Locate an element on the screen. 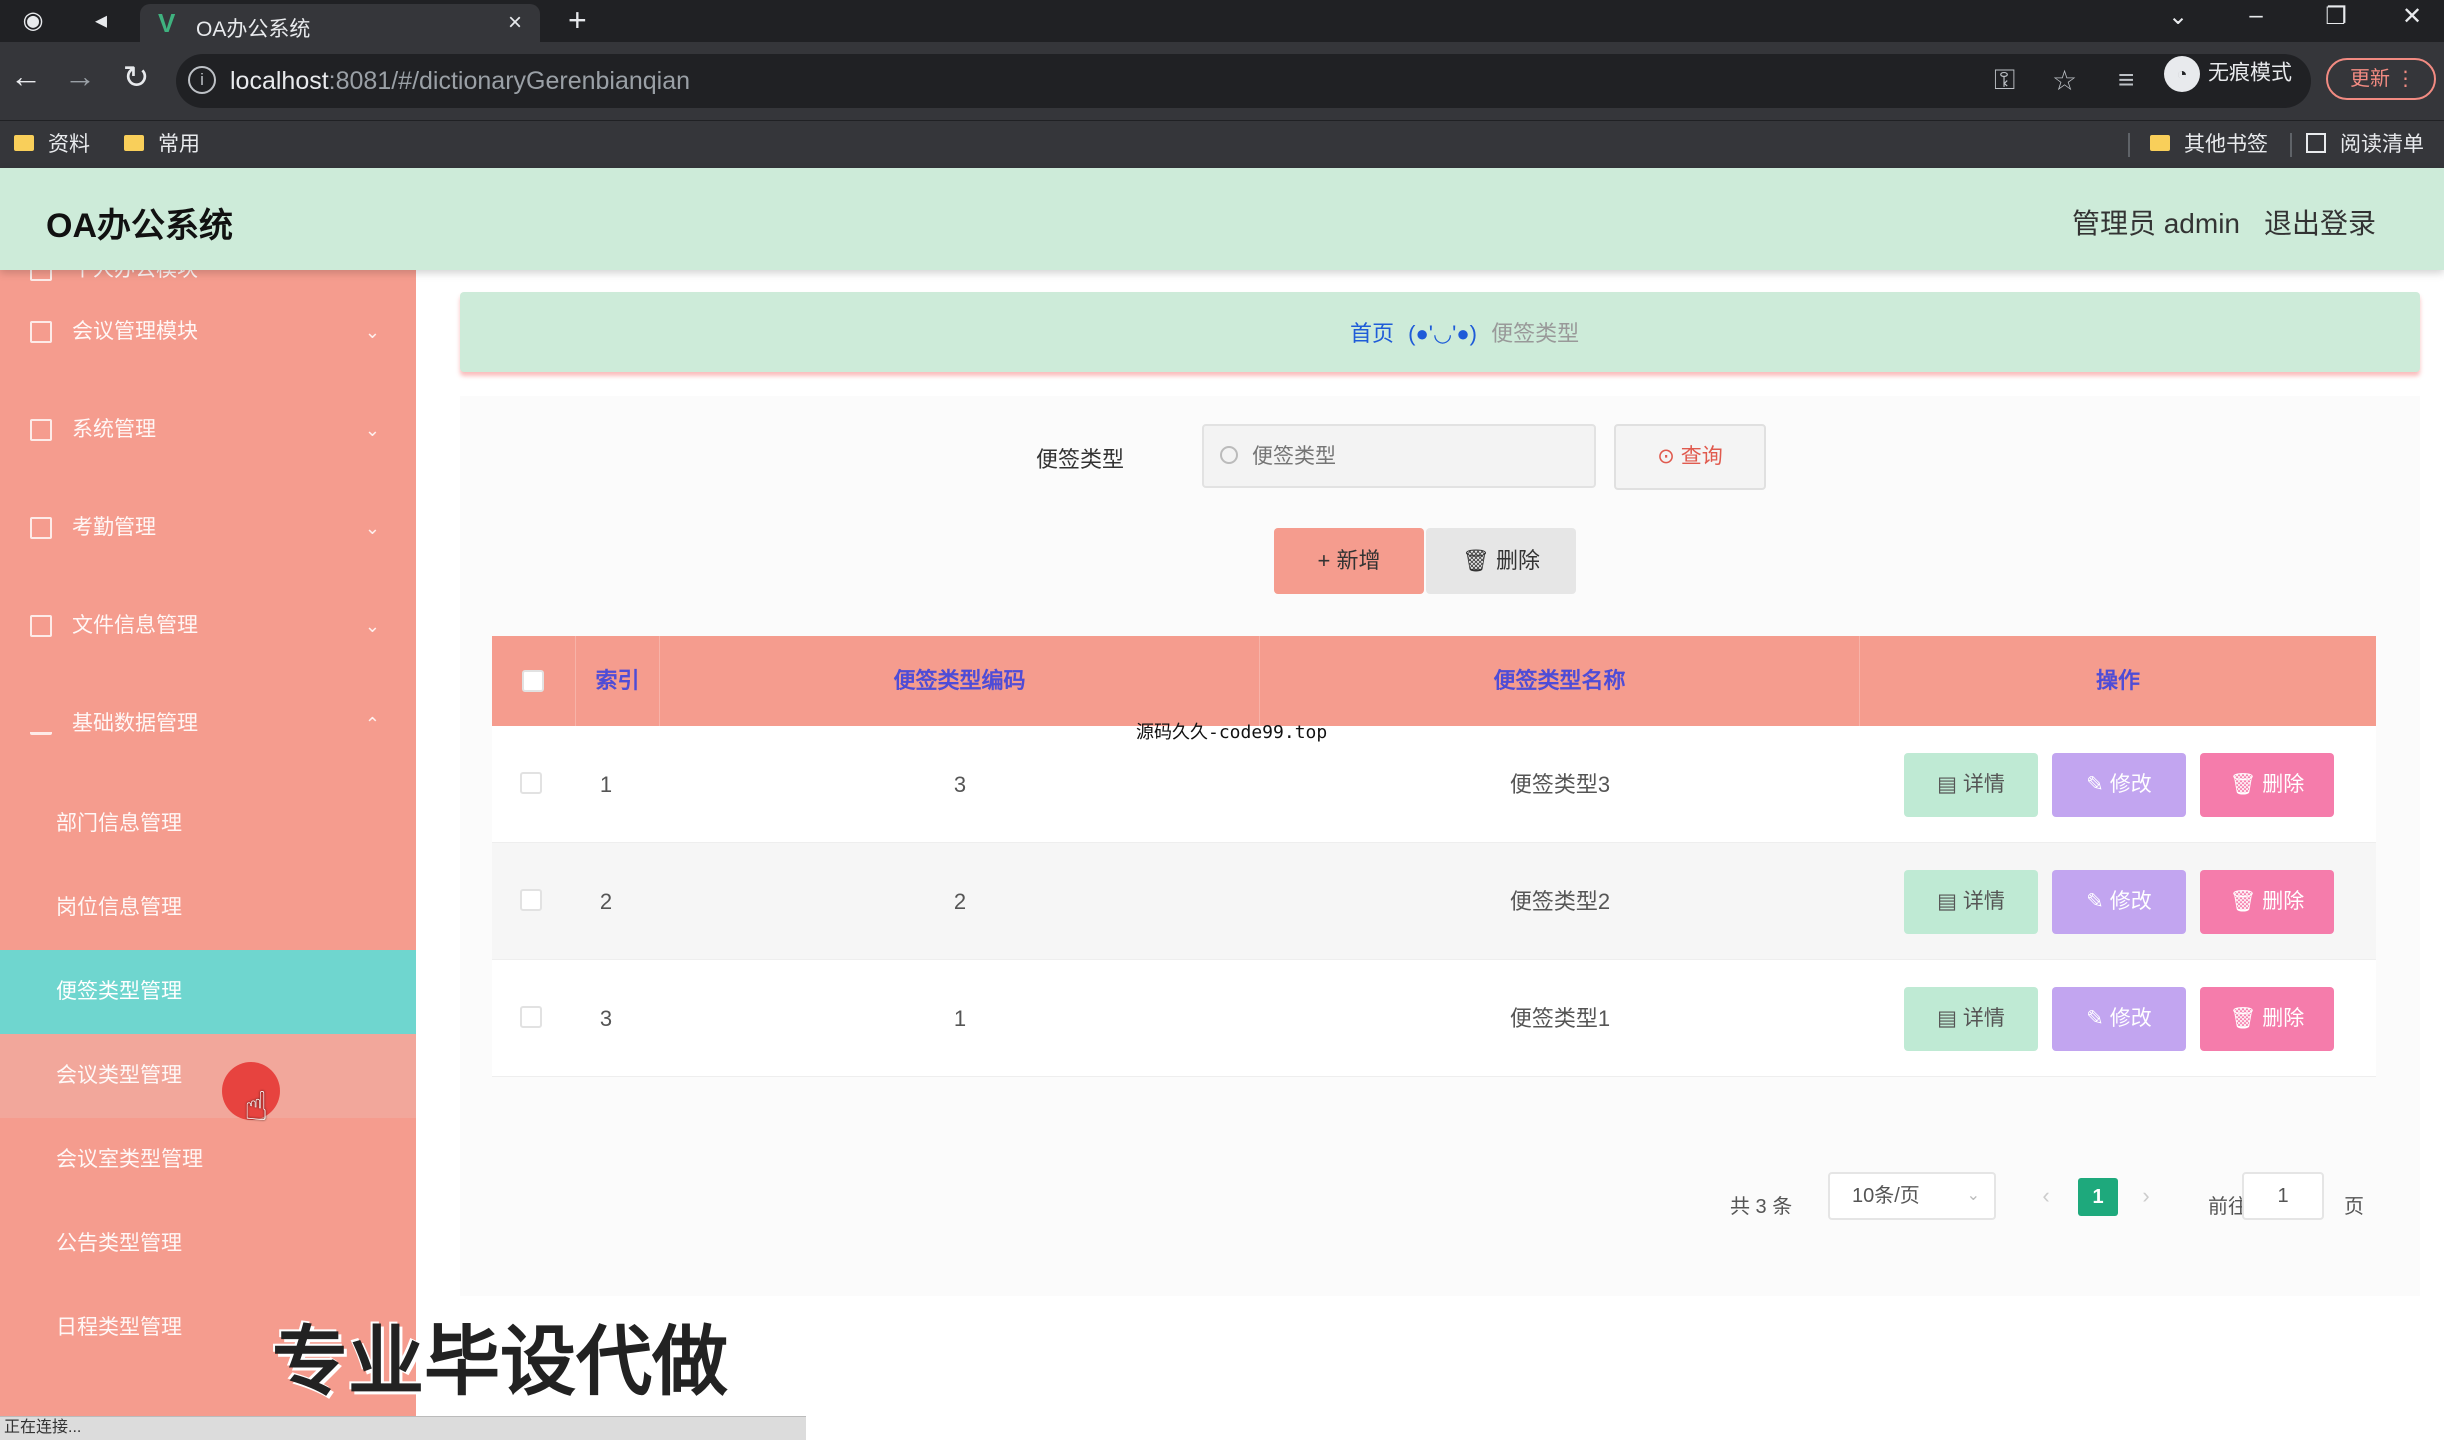 This screenshot has width=2444, height=1440. sidebar-item-personal: 个人办公模块 is located at coordinates (208, 284).